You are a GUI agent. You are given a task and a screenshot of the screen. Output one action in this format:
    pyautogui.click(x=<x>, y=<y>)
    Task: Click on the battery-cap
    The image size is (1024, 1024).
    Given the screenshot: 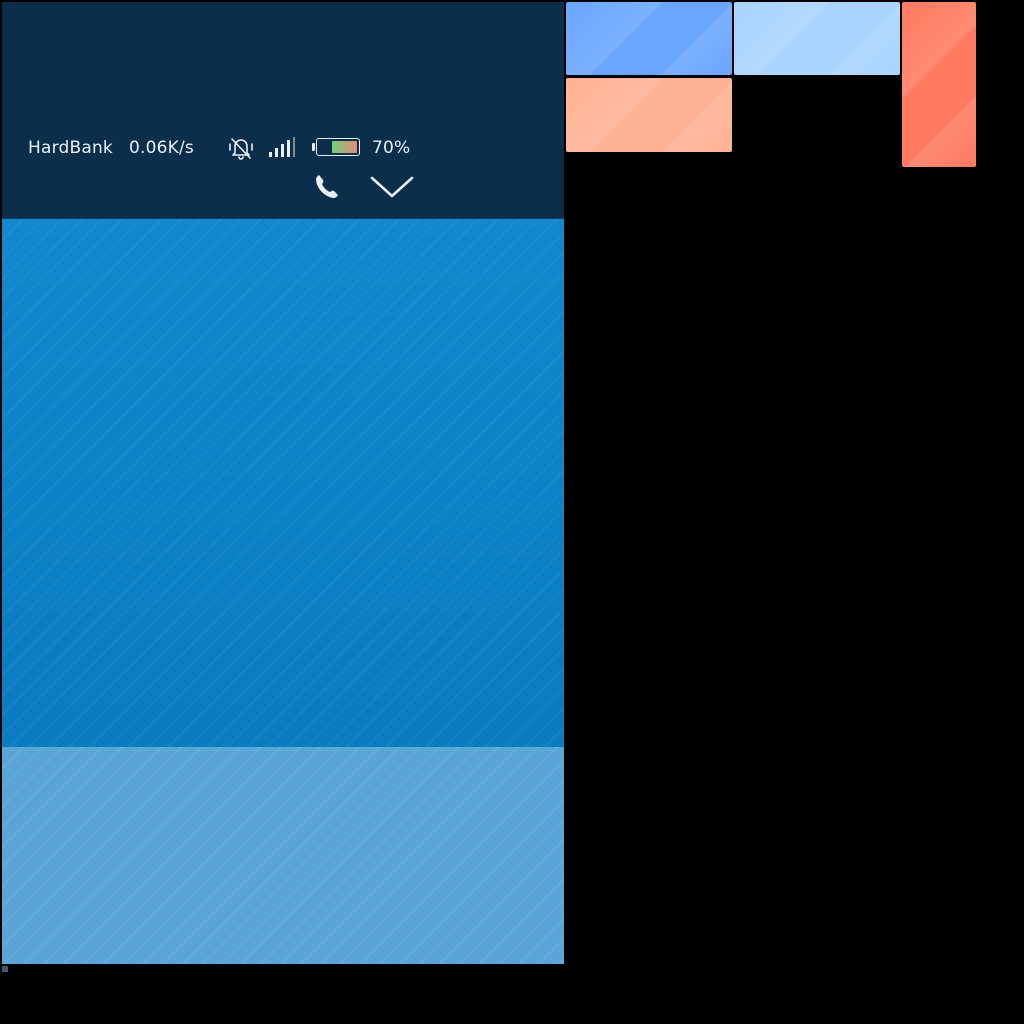 What is the action you would take?
    pyautogui.click(x=313, y=147)
    